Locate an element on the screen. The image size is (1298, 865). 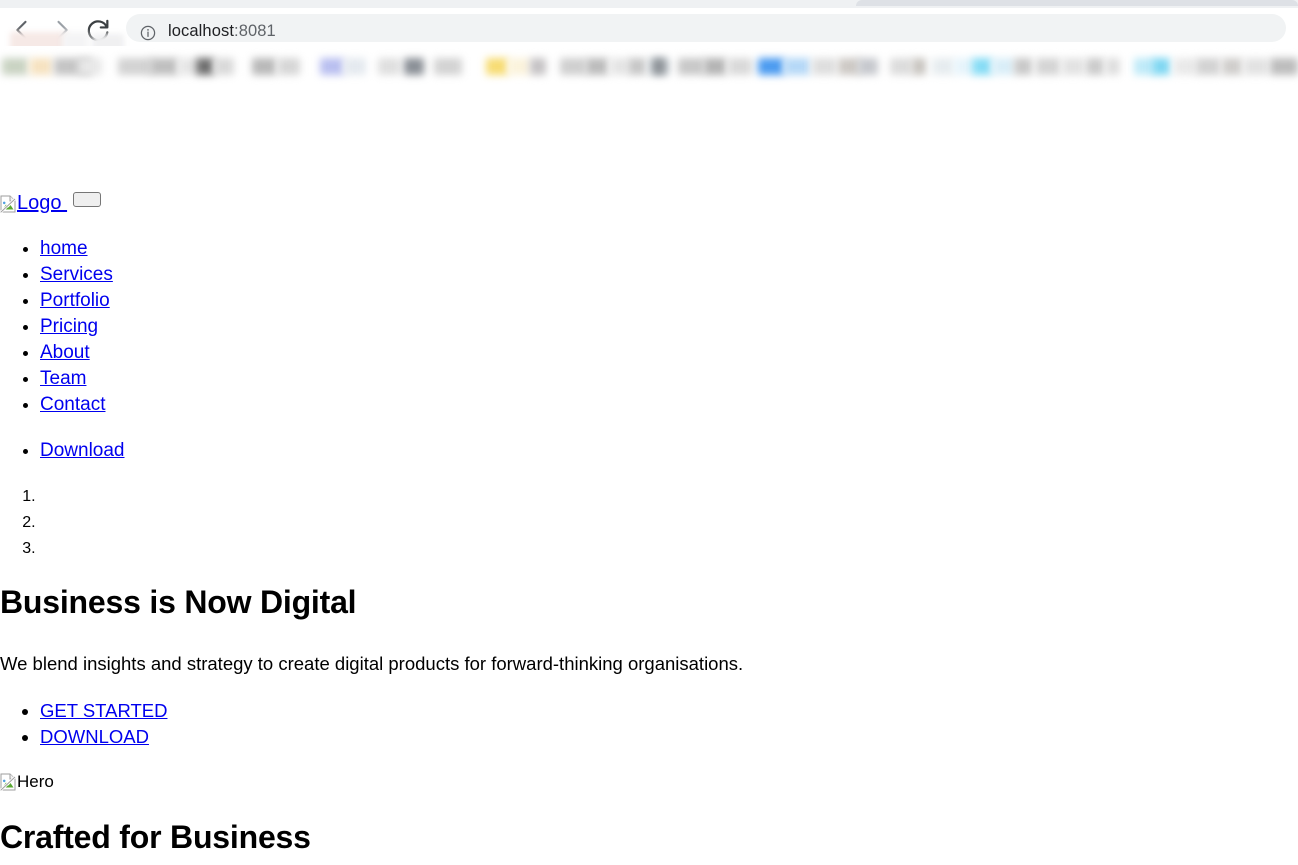
nav-item-about: About is located at coordinates (76, 353).